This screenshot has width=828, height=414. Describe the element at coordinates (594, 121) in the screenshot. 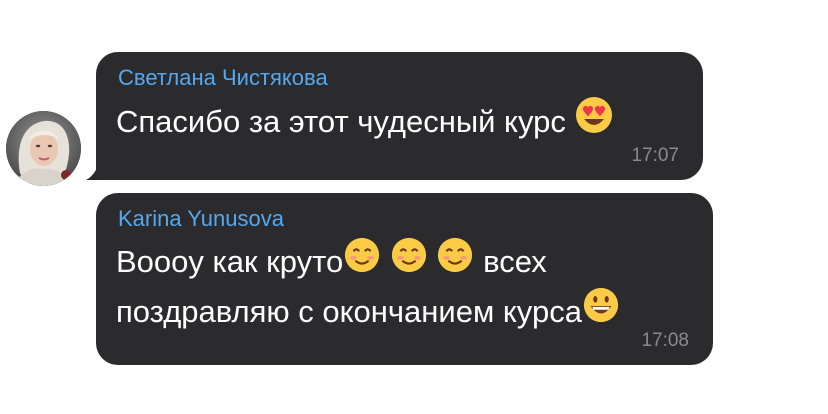

I see `heart-eyes-emoji-icon` at that location.